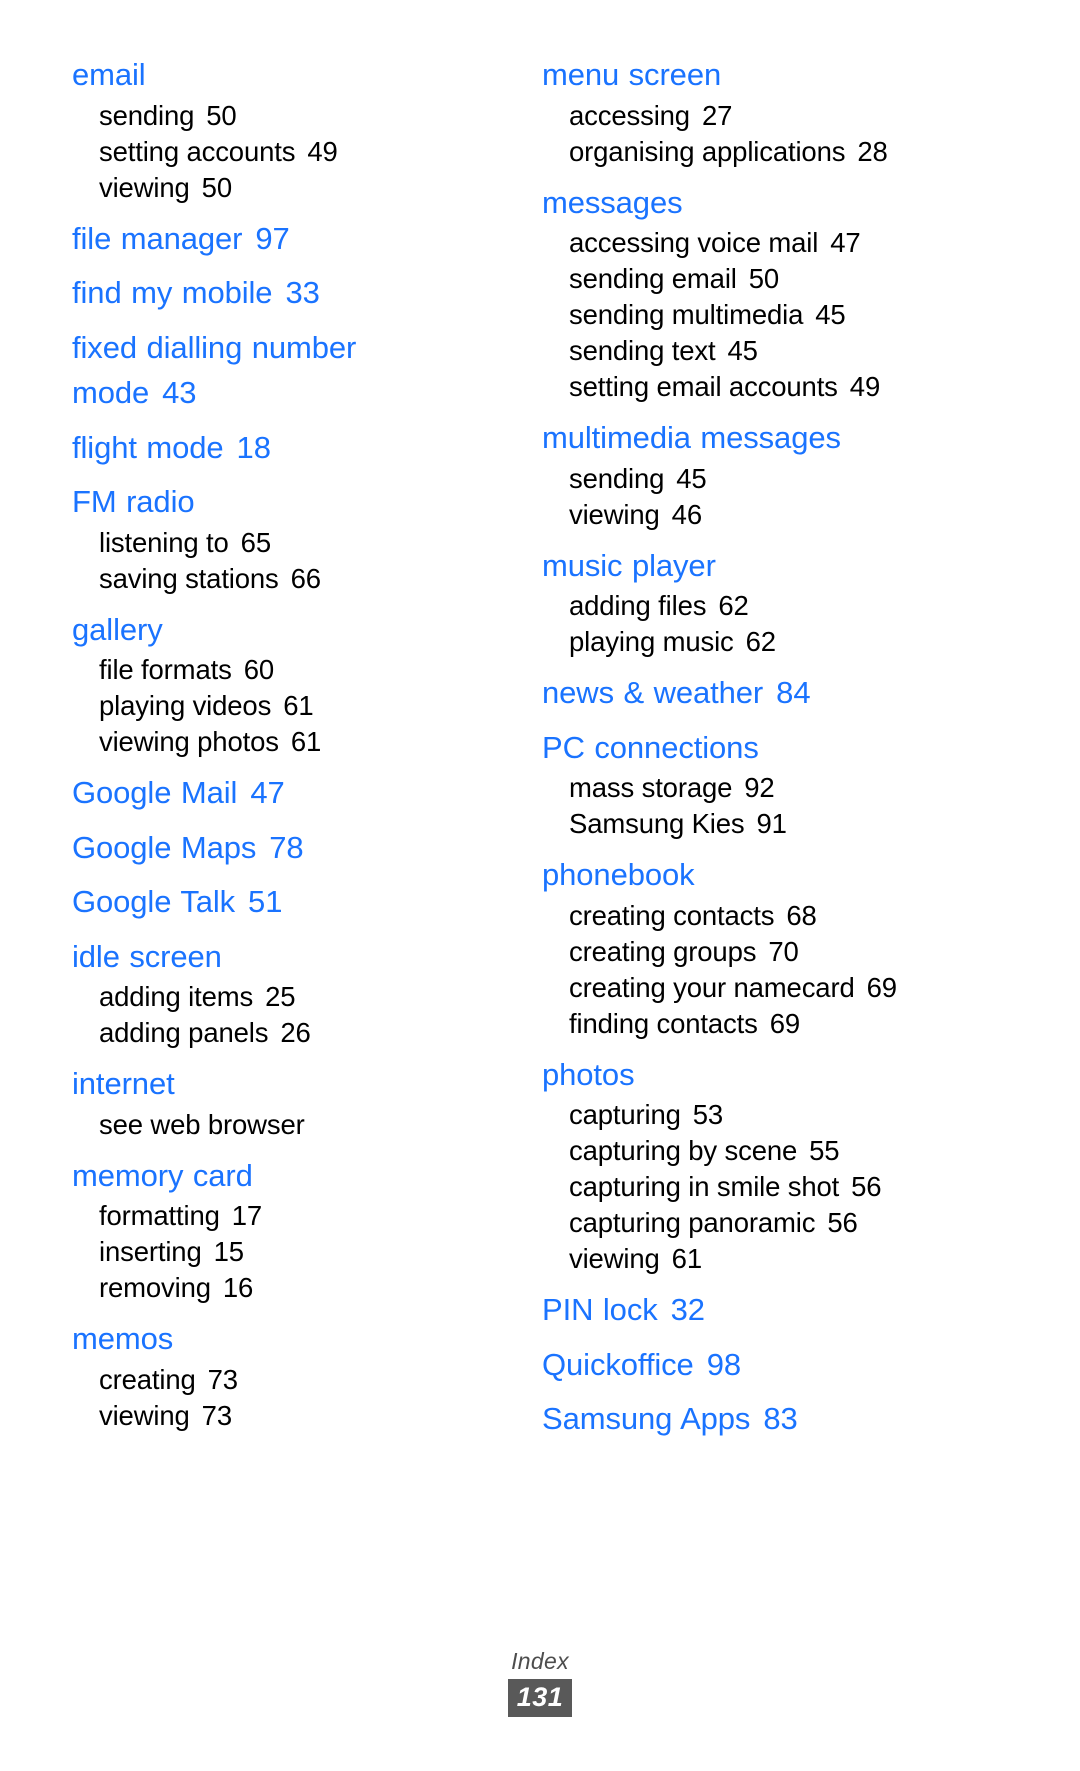  I want to click on index-subentry: creating your namecard 69, so click(744, 988).